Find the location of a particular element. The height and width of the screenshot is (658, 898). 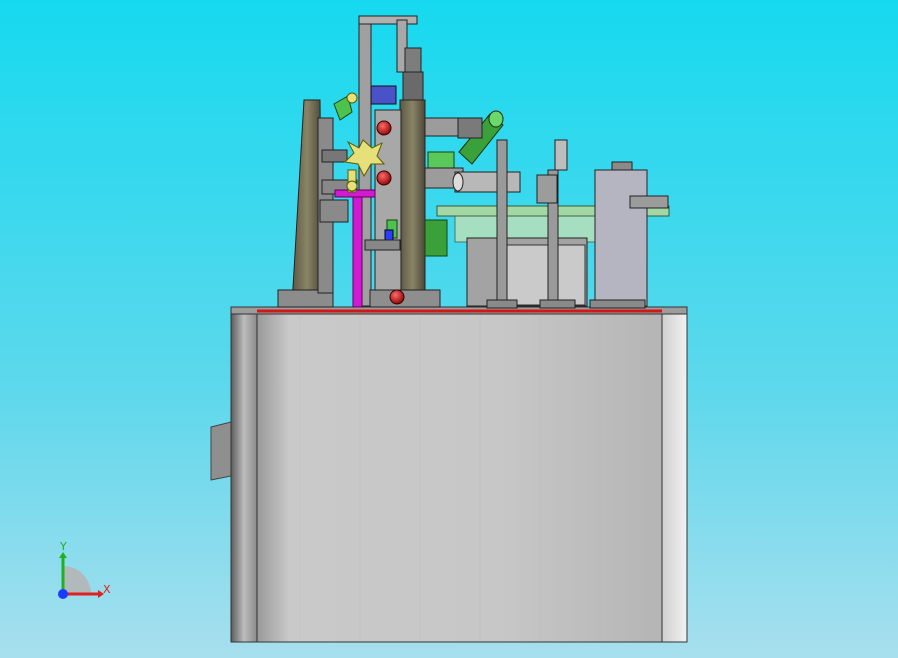

tower-base is located at coordinates (405, 298).